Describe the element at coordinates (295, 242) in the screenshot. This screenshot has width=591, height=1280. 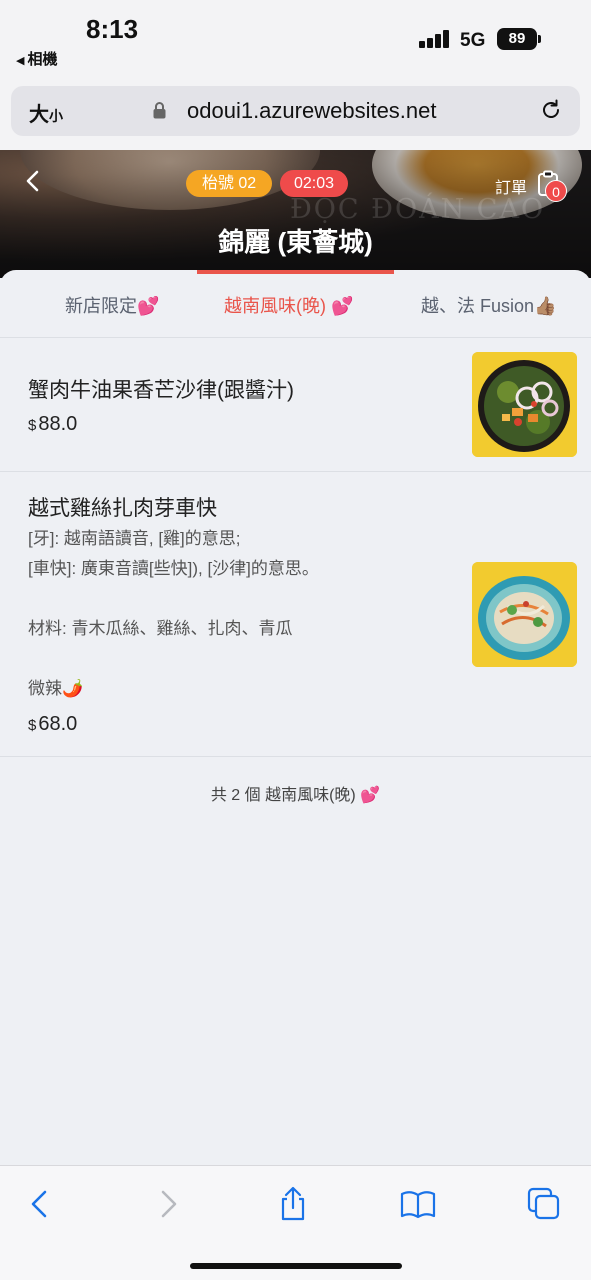
I see `restaurant-name: 錦麗 (東薈城)` at that location.